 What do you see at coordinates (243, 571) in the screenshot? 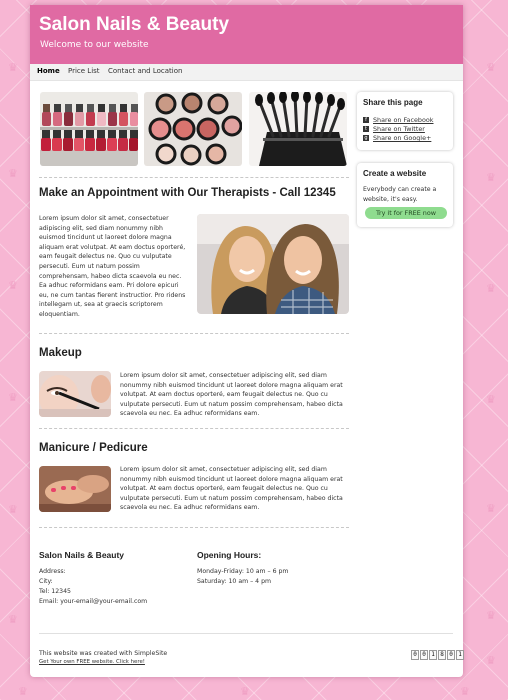
I see `hours-weekdays: Monday-Friday: 10 am – 6 pm` at bounding box center [243, 571].